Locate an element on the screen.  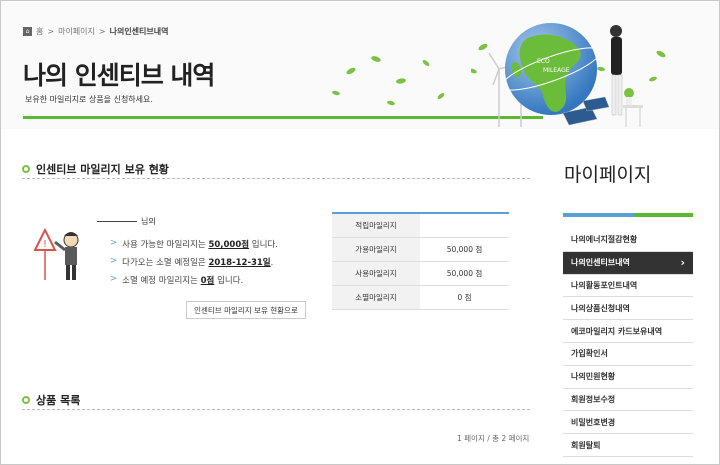
name-suffix: 님의 is located at coordinates (148, 221).